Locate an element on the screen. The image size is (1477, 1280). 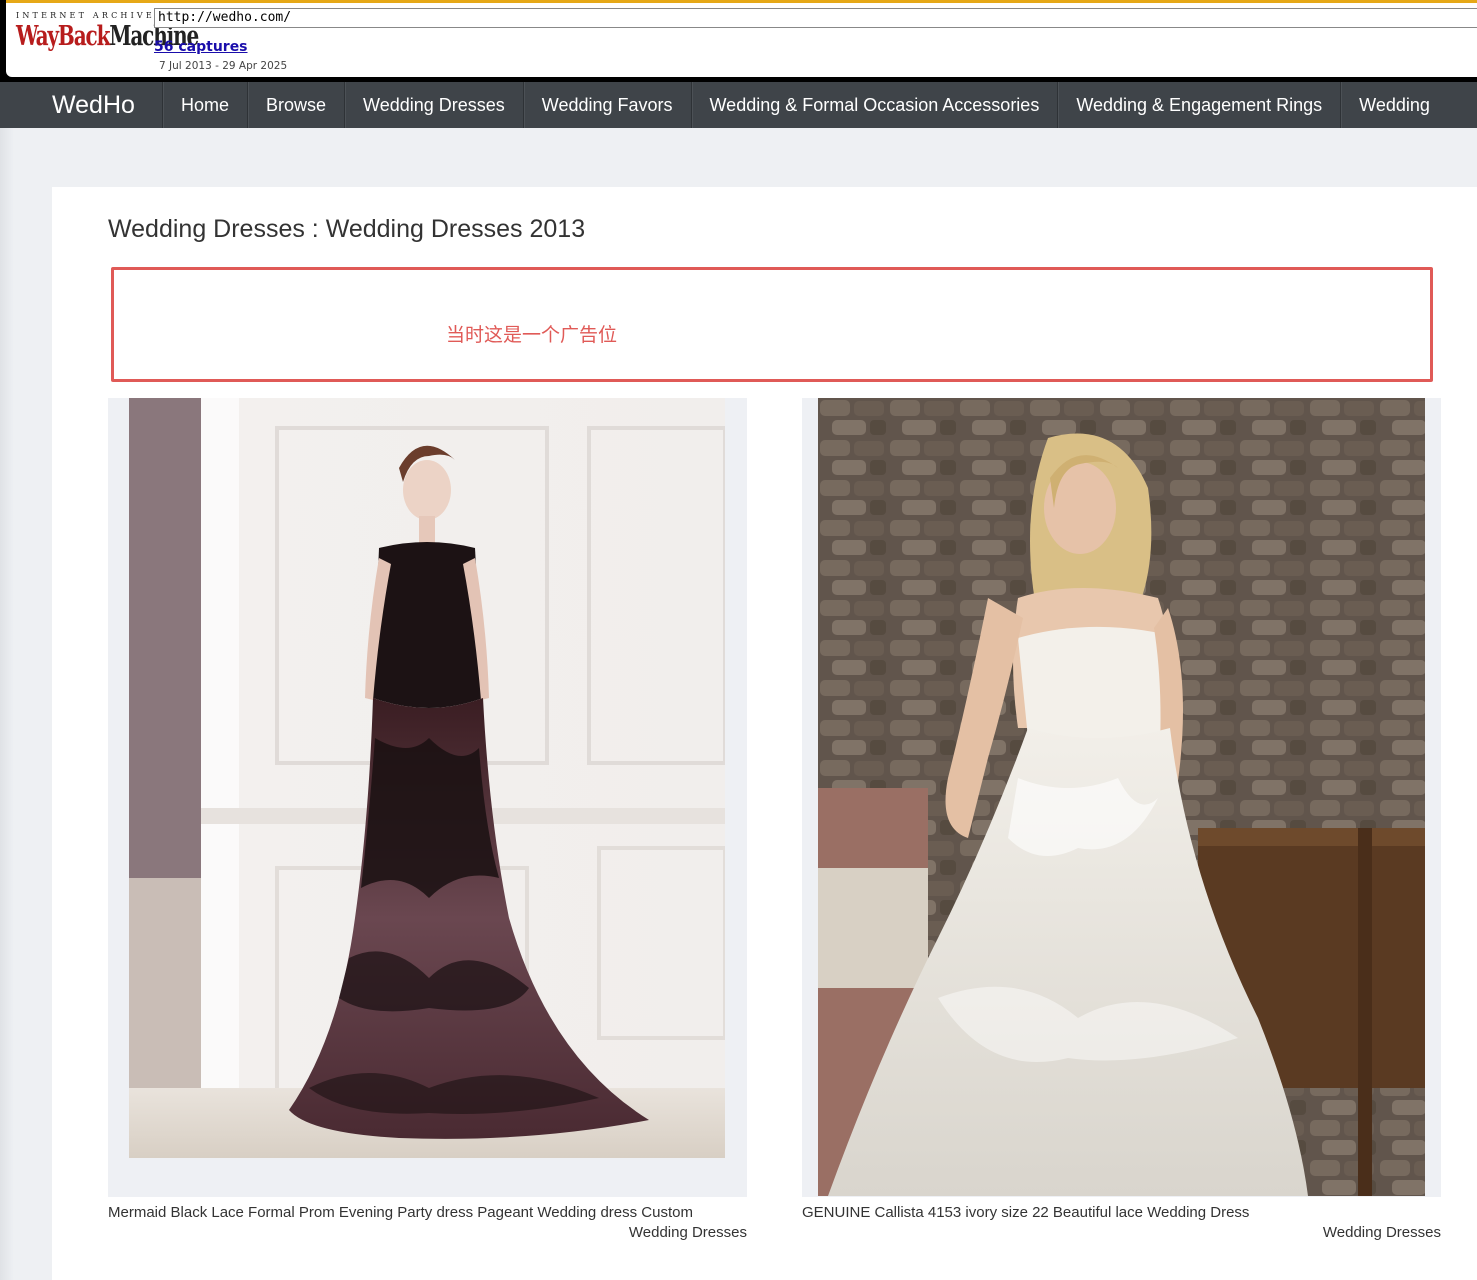
wayback-captures-link: 56 captures is located at coordinates (201, 47).